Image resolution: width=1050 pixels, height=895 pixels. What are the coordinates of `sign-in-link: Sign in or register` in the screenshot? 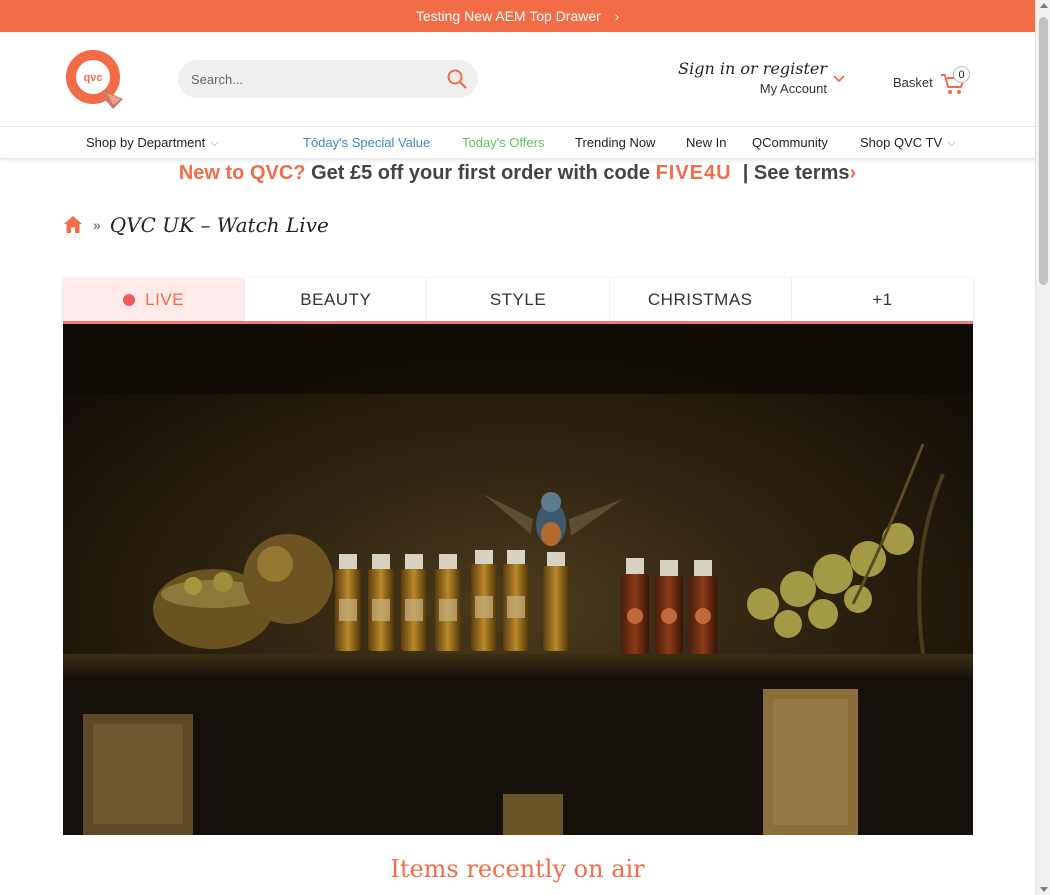 It's located at (752, 68).